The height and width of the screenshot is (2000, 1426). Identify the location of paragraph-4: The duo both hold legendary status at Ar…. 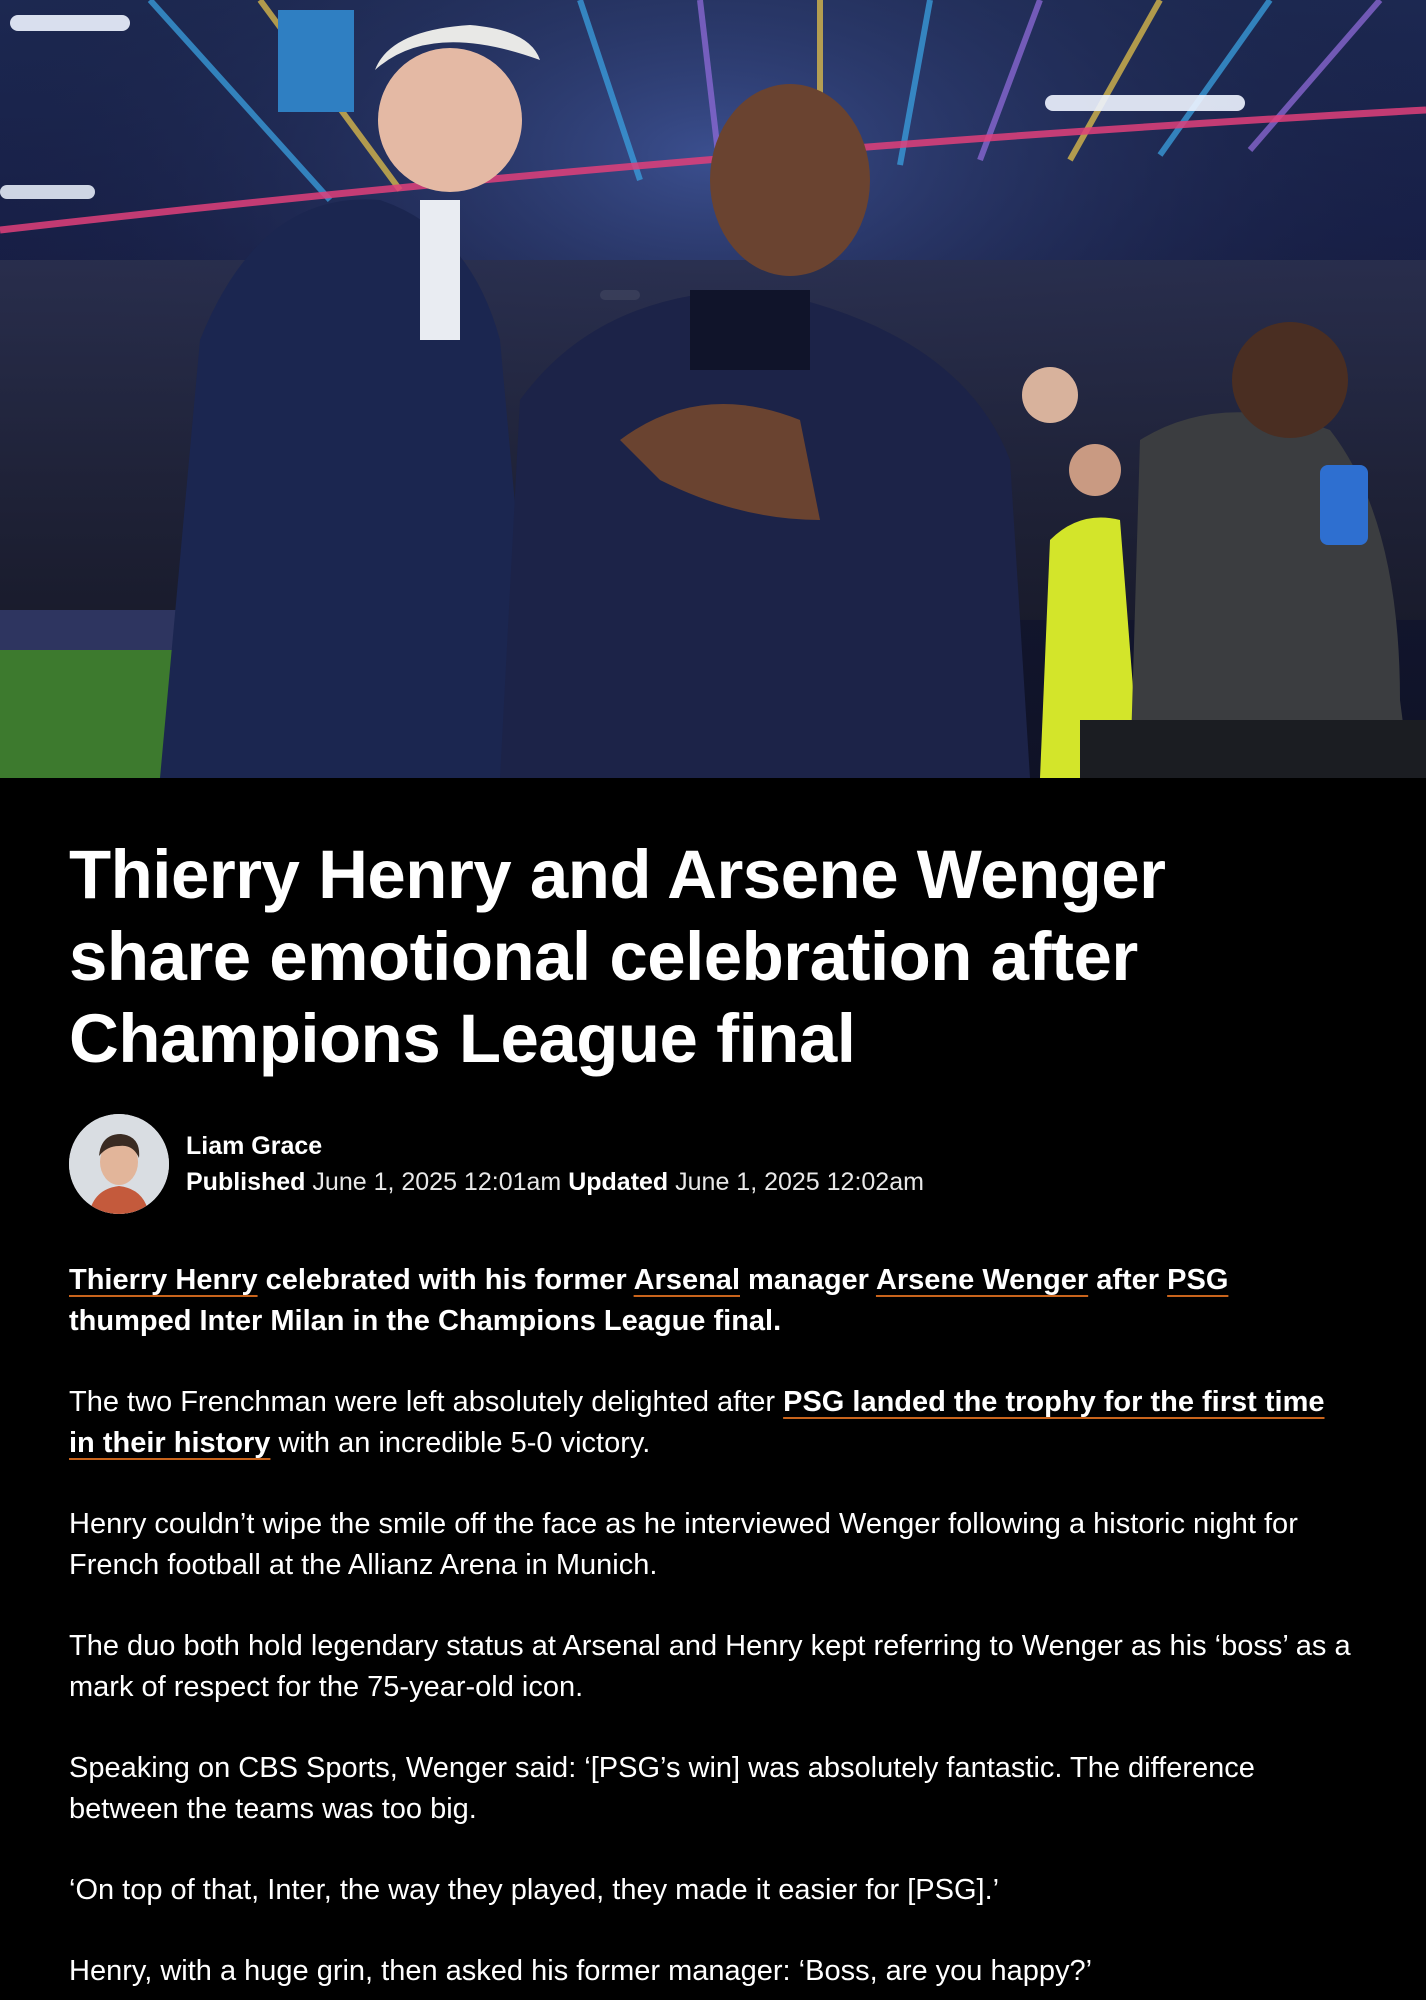
(710, 1666).